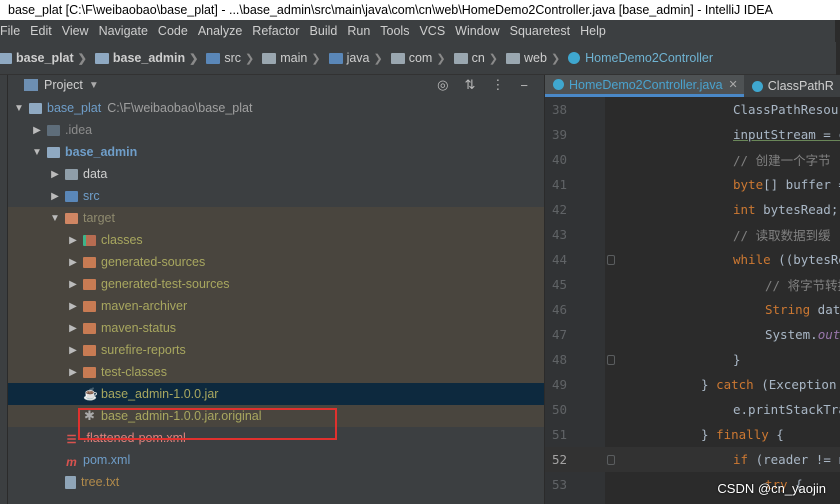 Image resolution: width=840 pixels, height=504 pixels. I want to click on menu-run: Run, so click(358, 31).